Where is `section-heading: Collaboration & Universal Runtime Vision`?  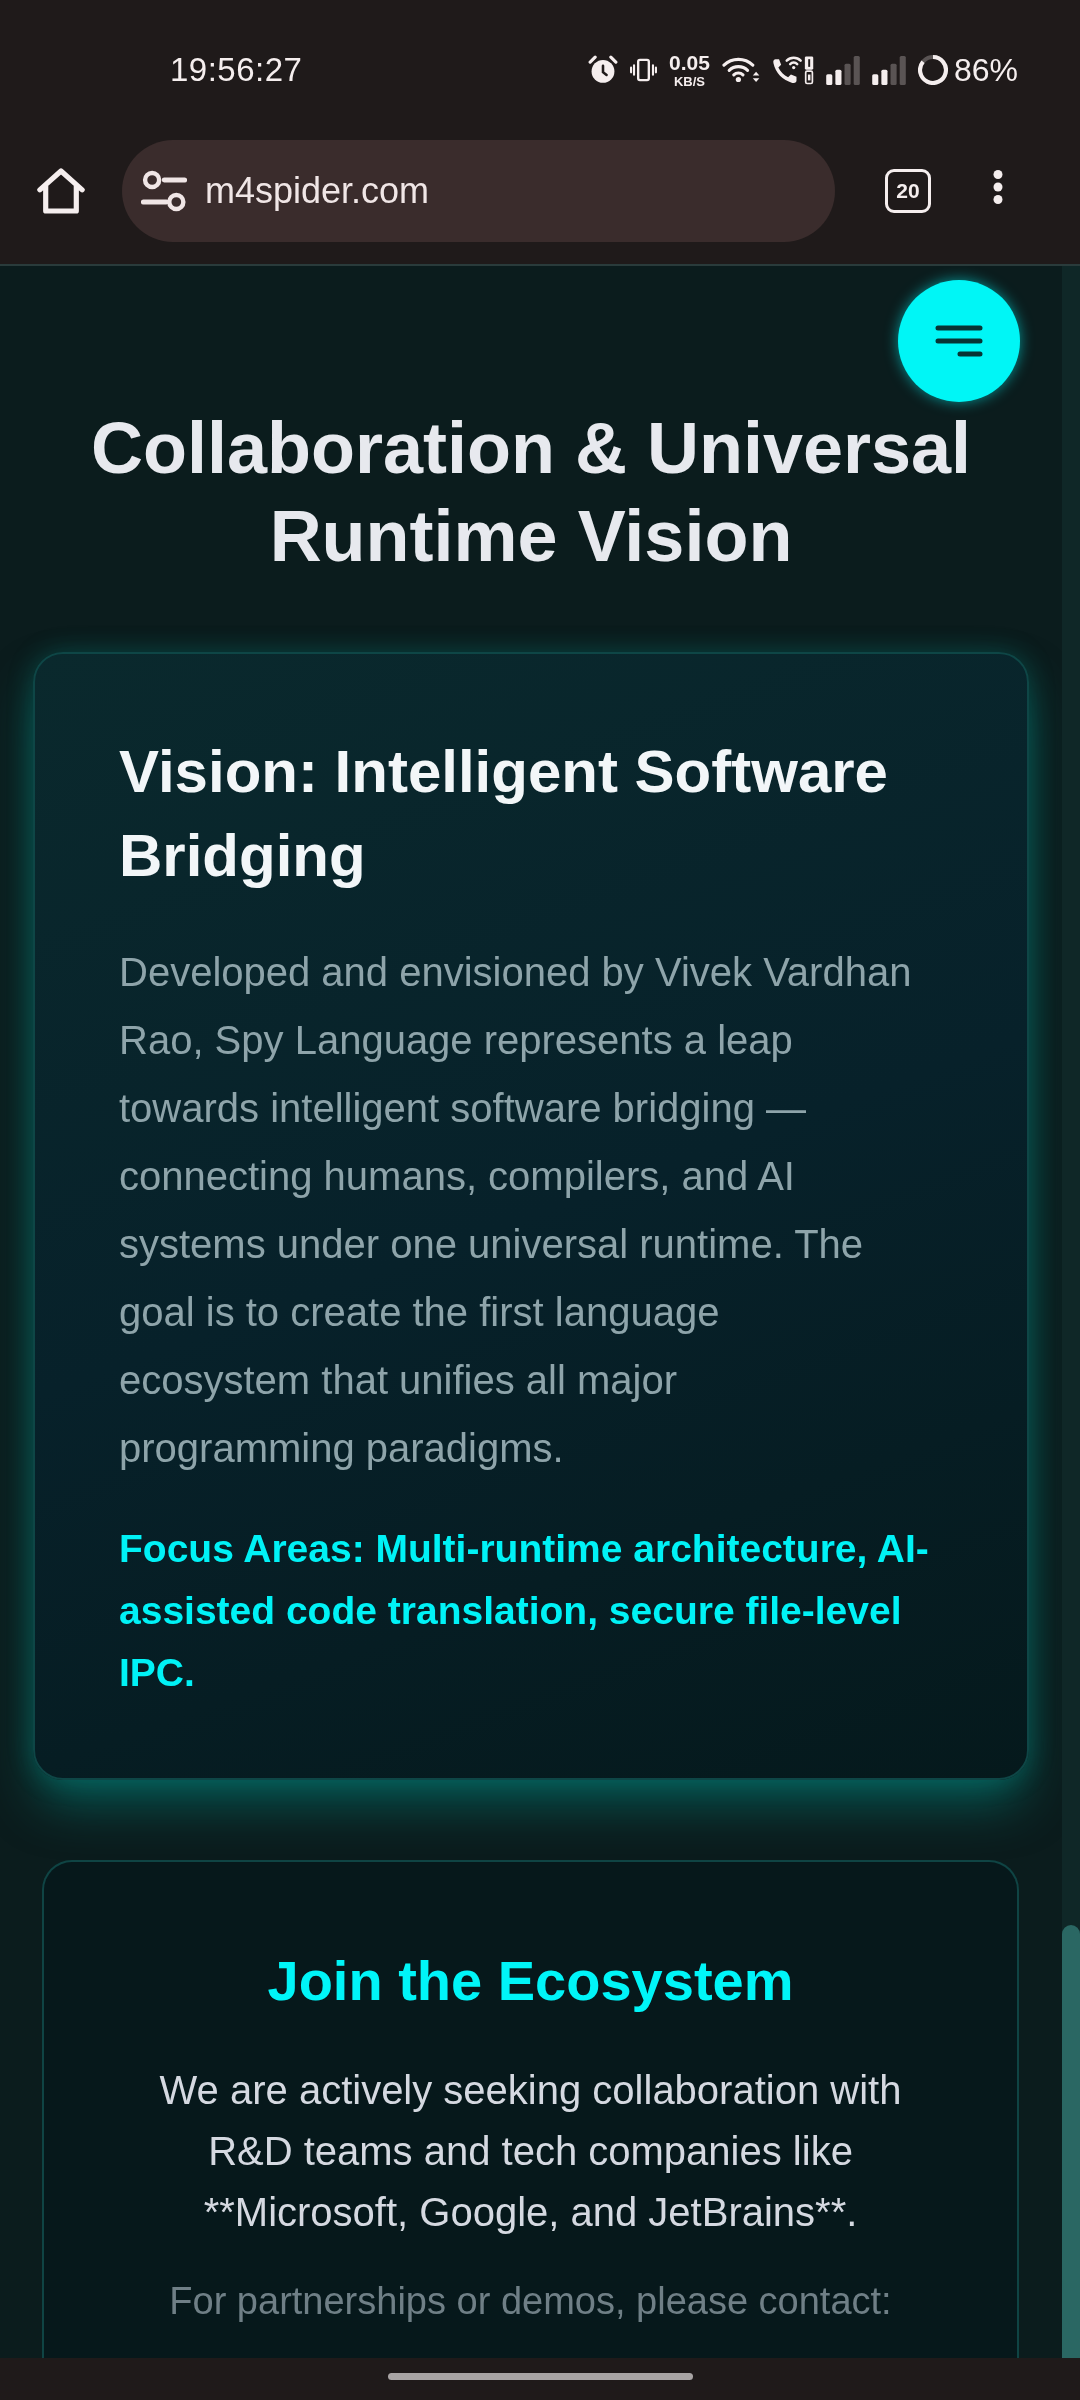
section-heading: Collaboration & Universal Runtime Vision is located at coordinates (531, 492).